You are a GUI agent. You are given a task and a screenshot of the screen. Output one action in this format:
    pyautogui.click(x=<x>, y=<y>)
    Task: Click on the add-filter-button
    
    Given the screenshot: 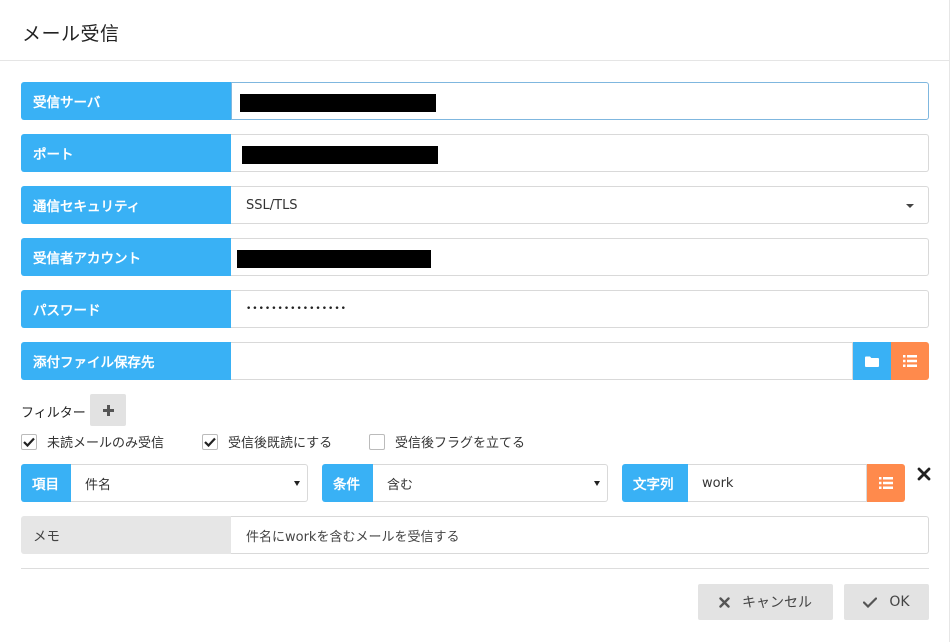 What is the action you would take?
    pyautogui.click(x=108, y=410)
    